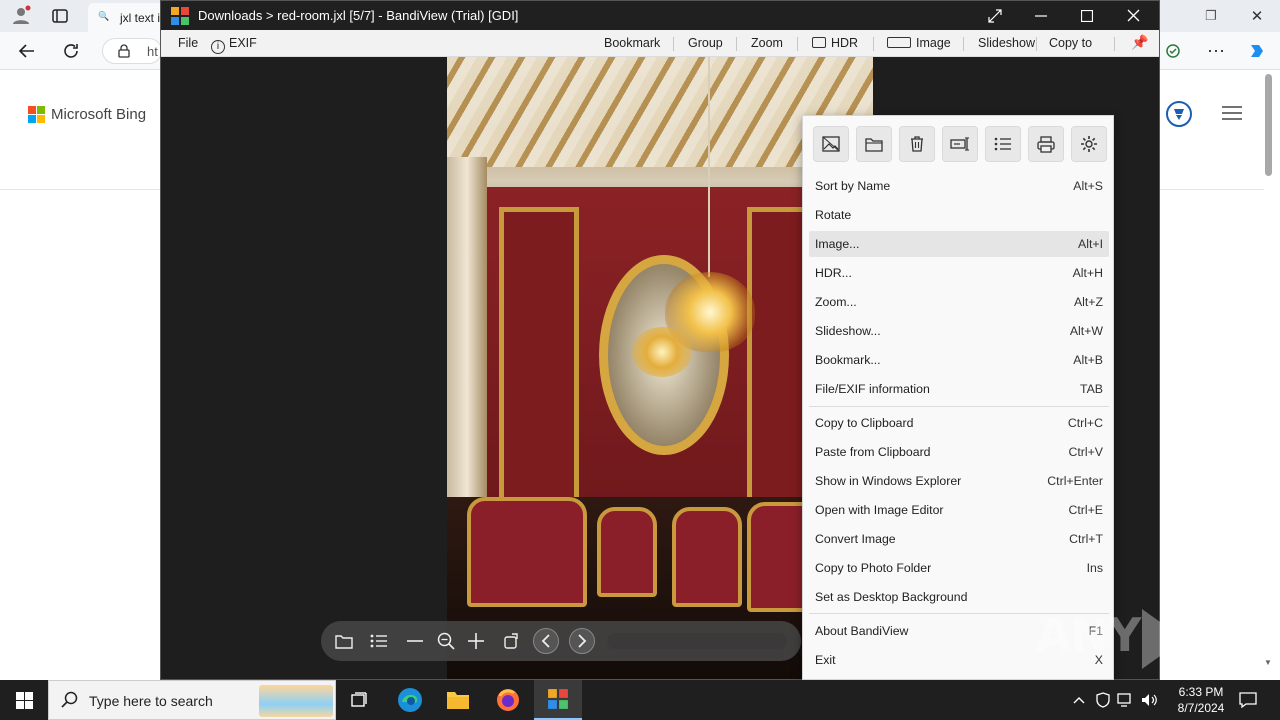 Image resolution: width=1280 pixels, height=720 pixels. Describe the element at coordinates (959, 539) in the screenshot. I see `menu-item-convert-image: Convert Image Ctrl+T` at that location.